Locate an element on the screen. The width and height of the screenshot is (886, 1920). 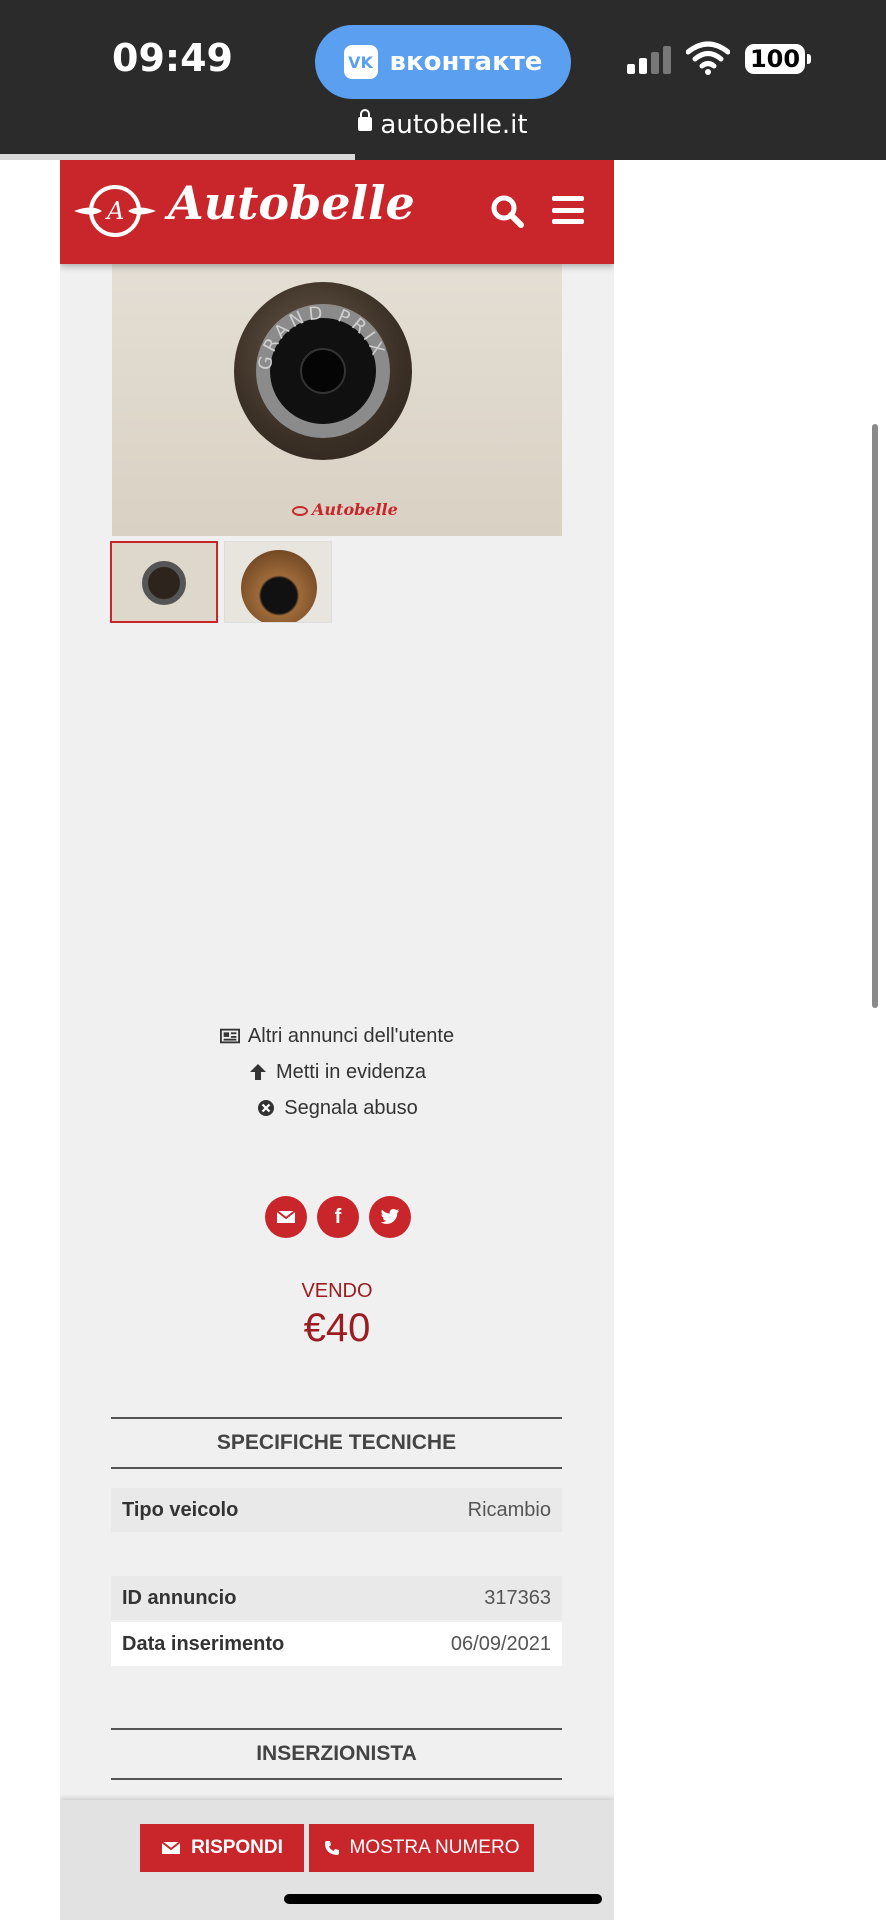
status-bar: 09:49 VK вконтакте 100 autobelle.it is located at coordinates (443, 80).